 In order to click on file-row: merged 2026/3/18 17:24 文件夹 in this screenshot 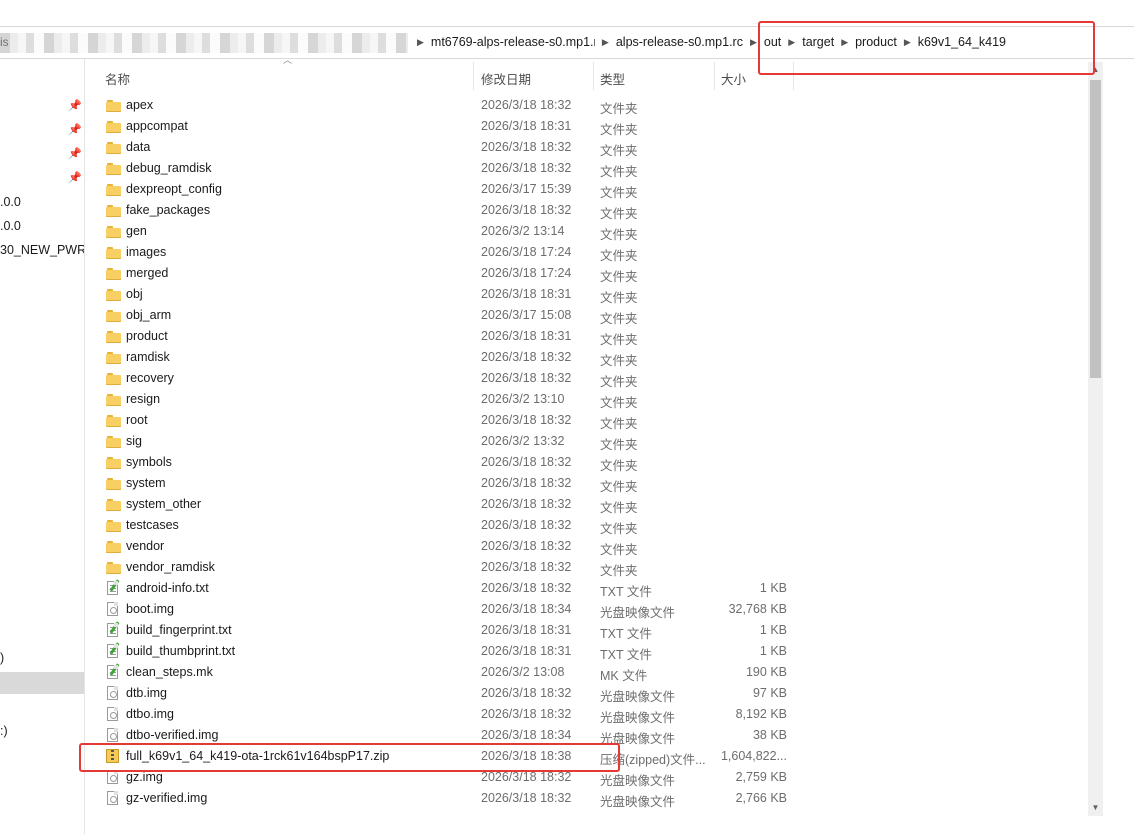, I will do `click(595, 273)`.